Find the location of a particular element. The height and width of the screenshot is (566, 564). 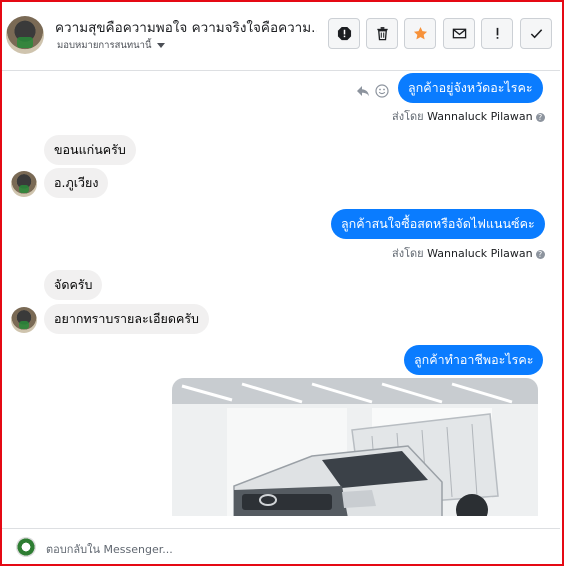

star-button is located at coordinates (420, 33).